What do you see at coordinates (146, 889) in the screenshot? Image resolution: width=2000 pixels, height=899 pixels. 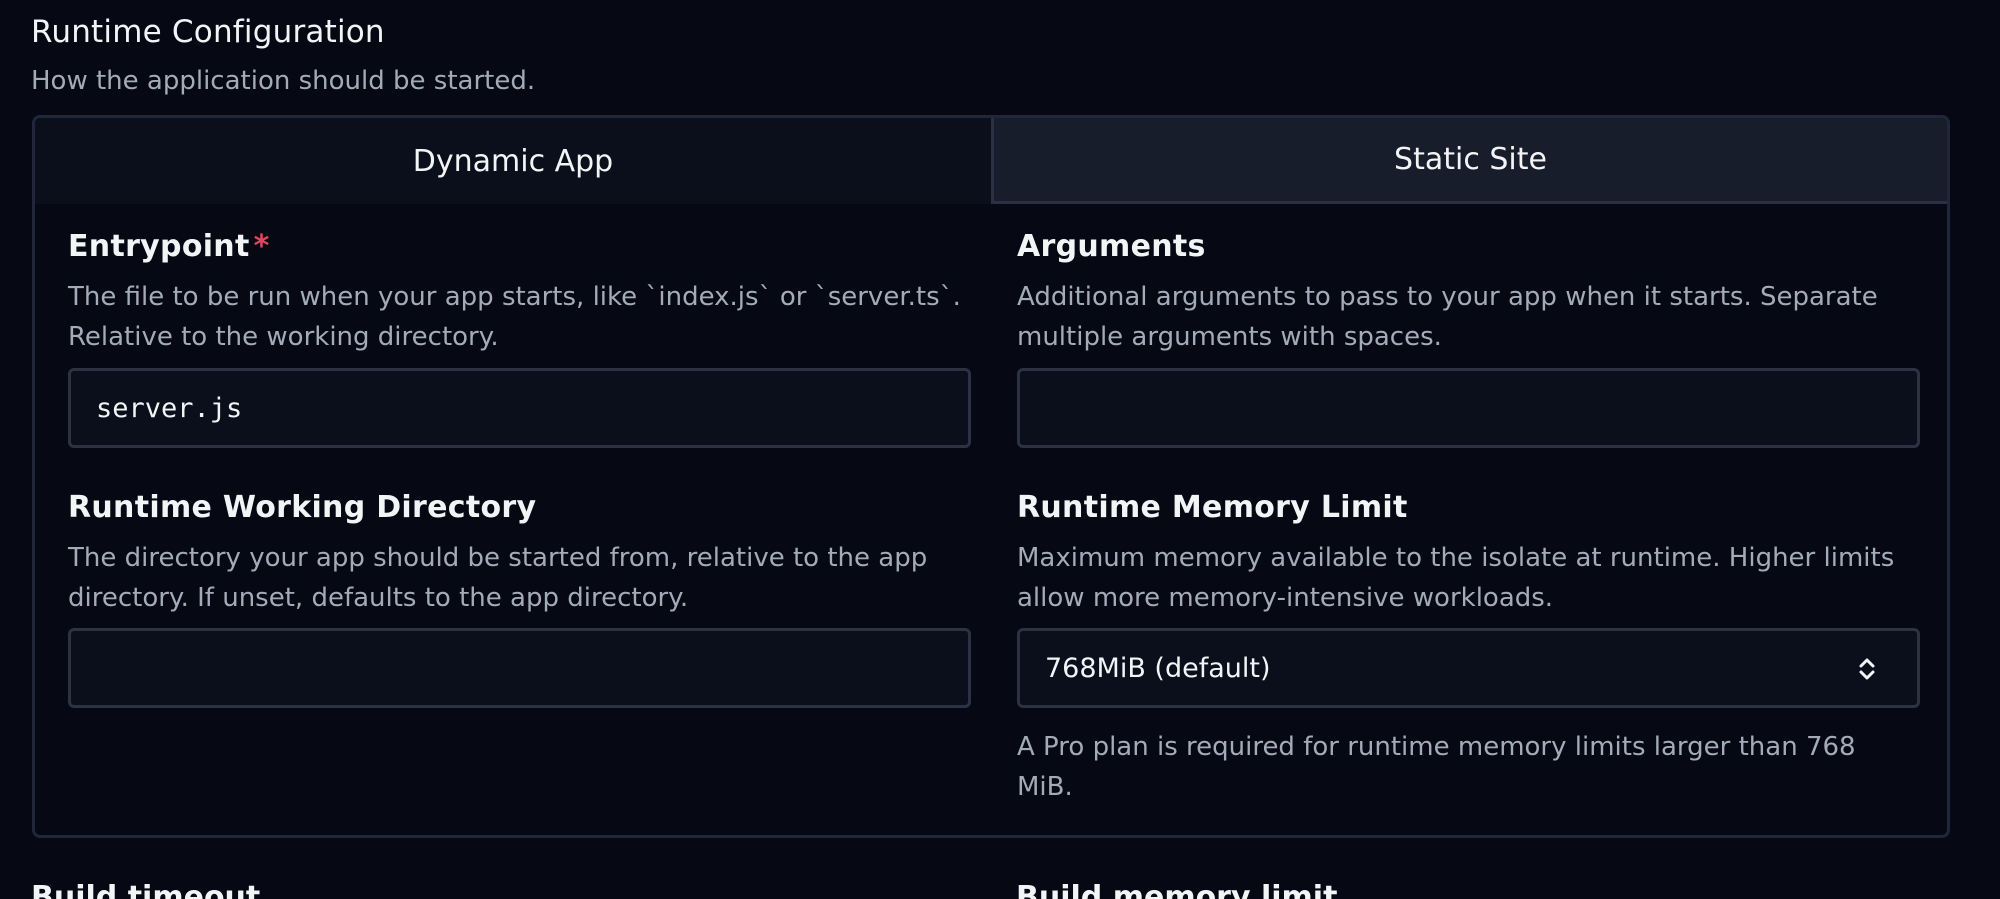 I see `build-timeout-label: Build timeout` at bounding box center [146, 889].